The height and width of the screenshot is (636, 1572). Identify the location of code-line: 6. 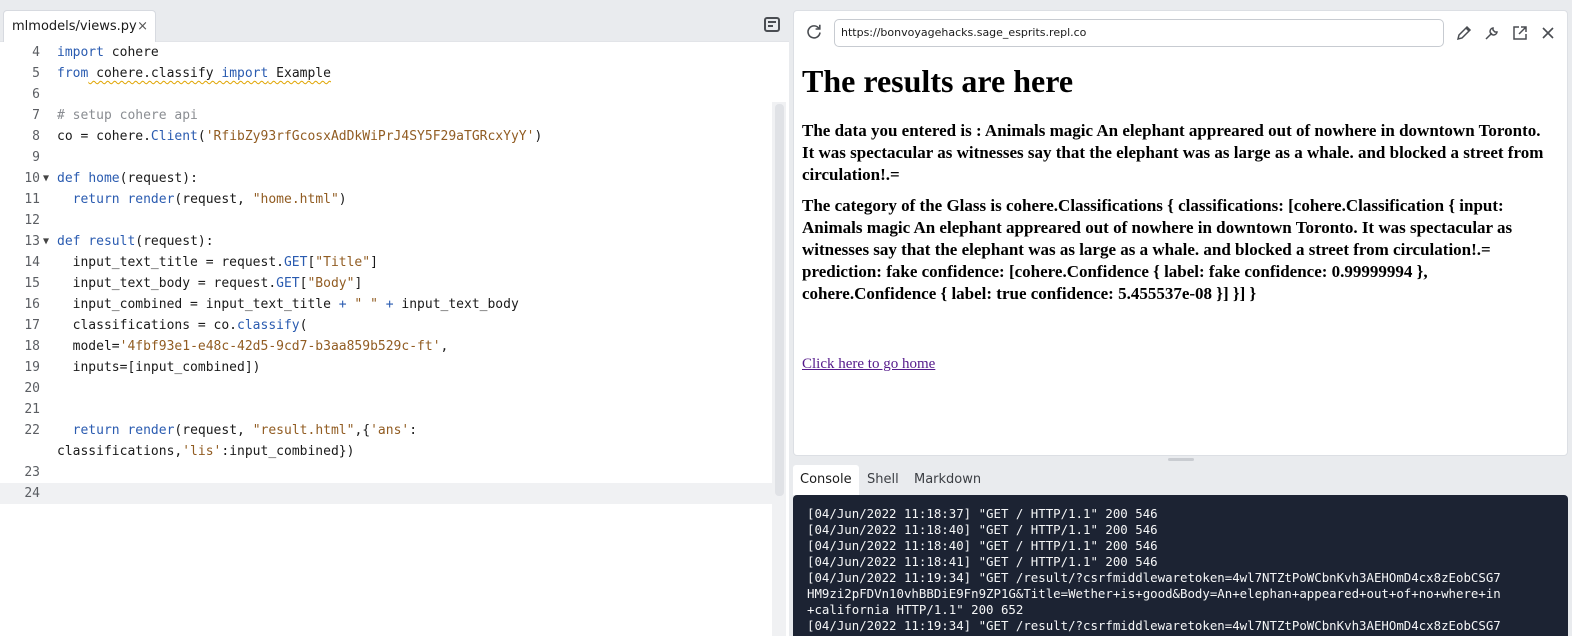
(386, 94).